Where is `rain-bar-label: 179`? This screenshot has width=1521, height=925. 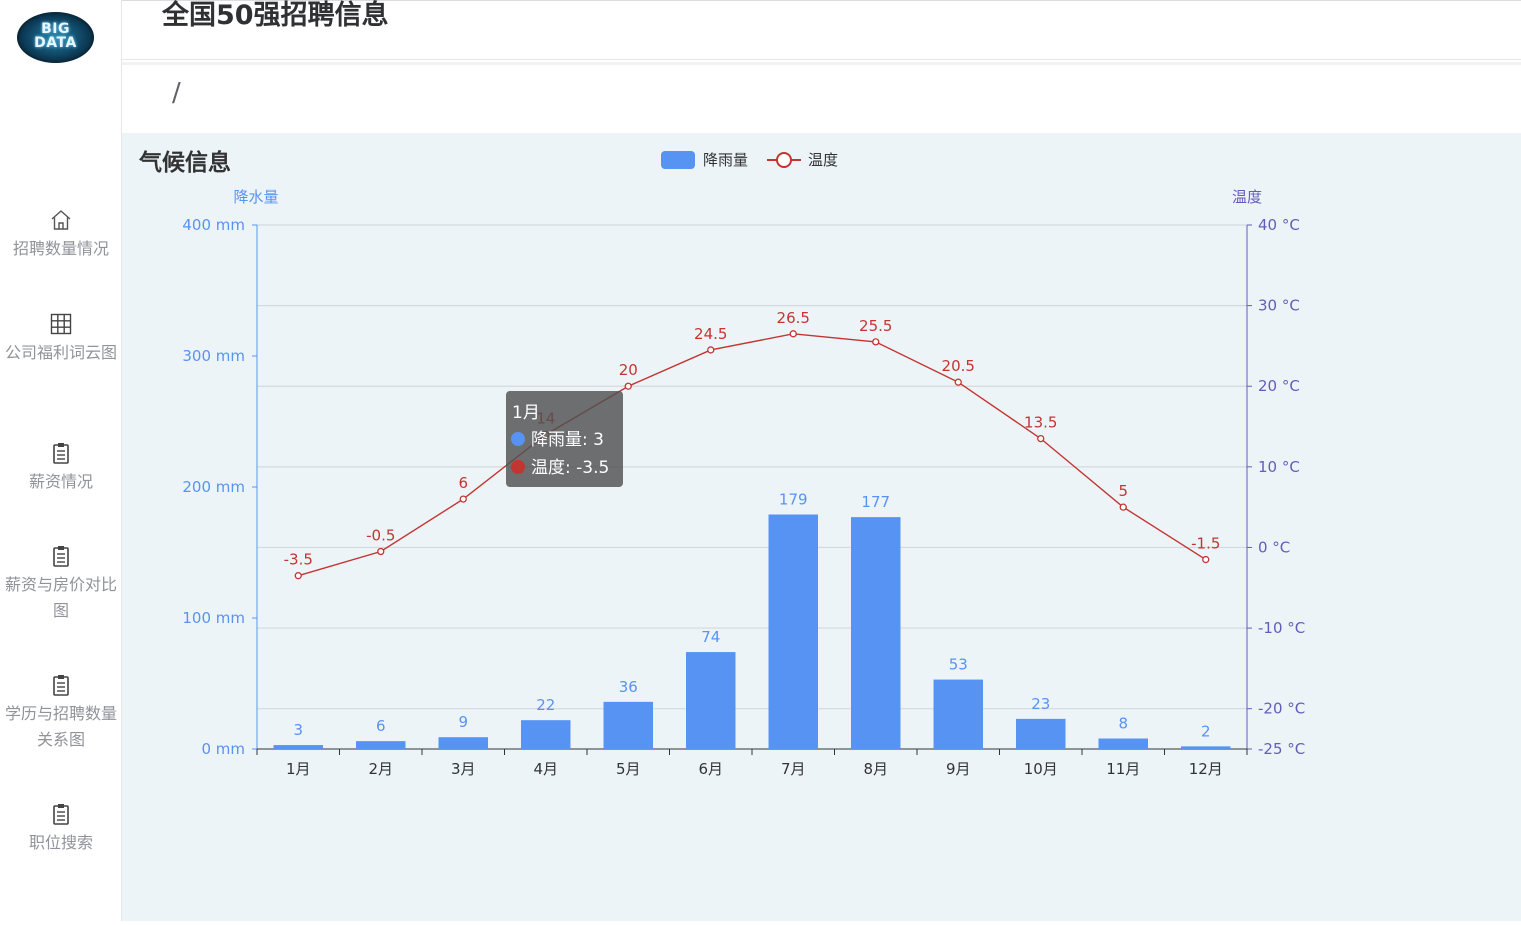 rain-bar-label: 179 is located at coordinates (793, 500).